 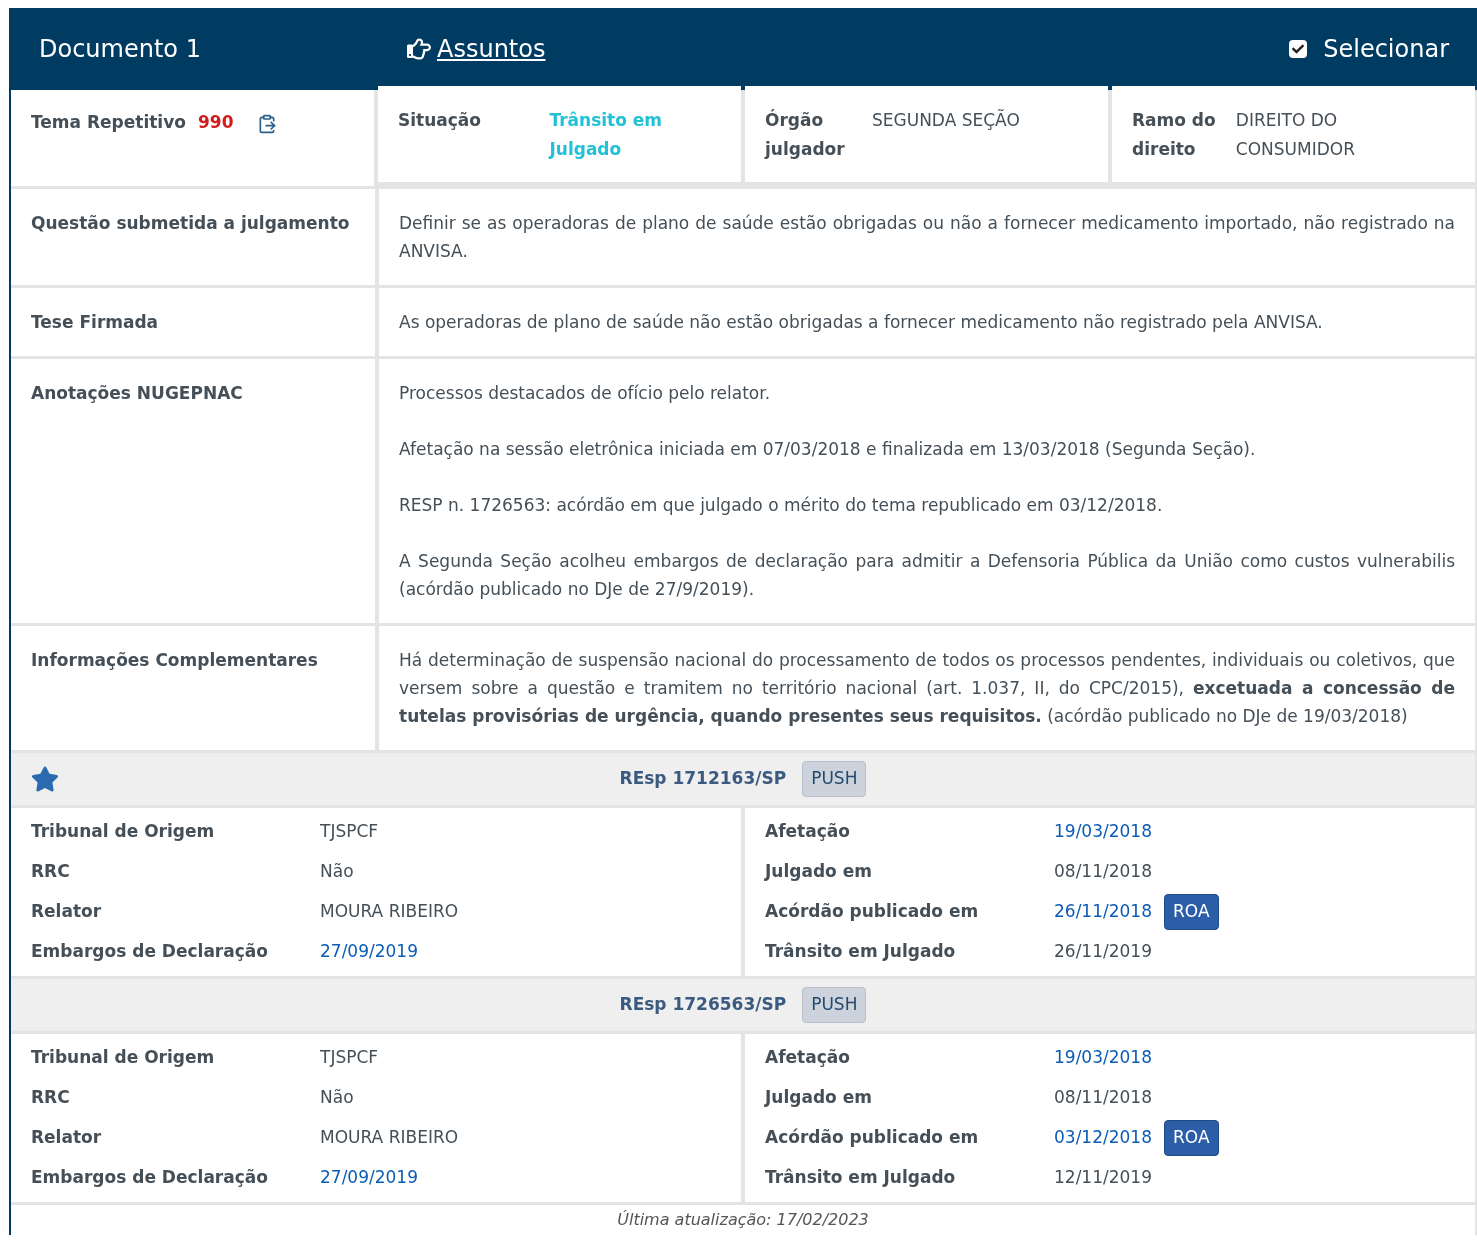 What do you see at coordinates (927, 575) in the screenshot?
I see `section-text: A Segunda Seção acolheu embargos de declaração para admitir a Defensoria Pública da União como custos vulnerabilis (acórdão publicado no DJe de 27/9/2019).` at bounding box center [927, 575].